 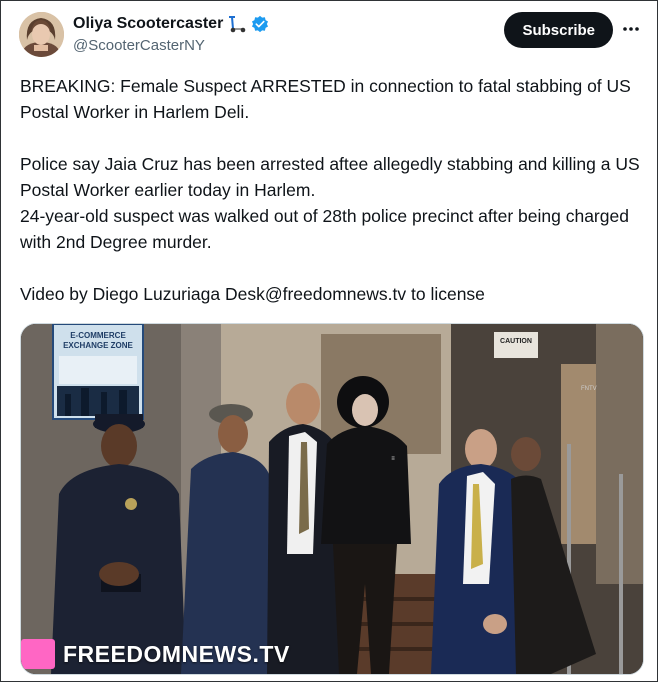 I want to click on sign-text-line2: EXCHANGE ZONE, so click(x=98, y=345).